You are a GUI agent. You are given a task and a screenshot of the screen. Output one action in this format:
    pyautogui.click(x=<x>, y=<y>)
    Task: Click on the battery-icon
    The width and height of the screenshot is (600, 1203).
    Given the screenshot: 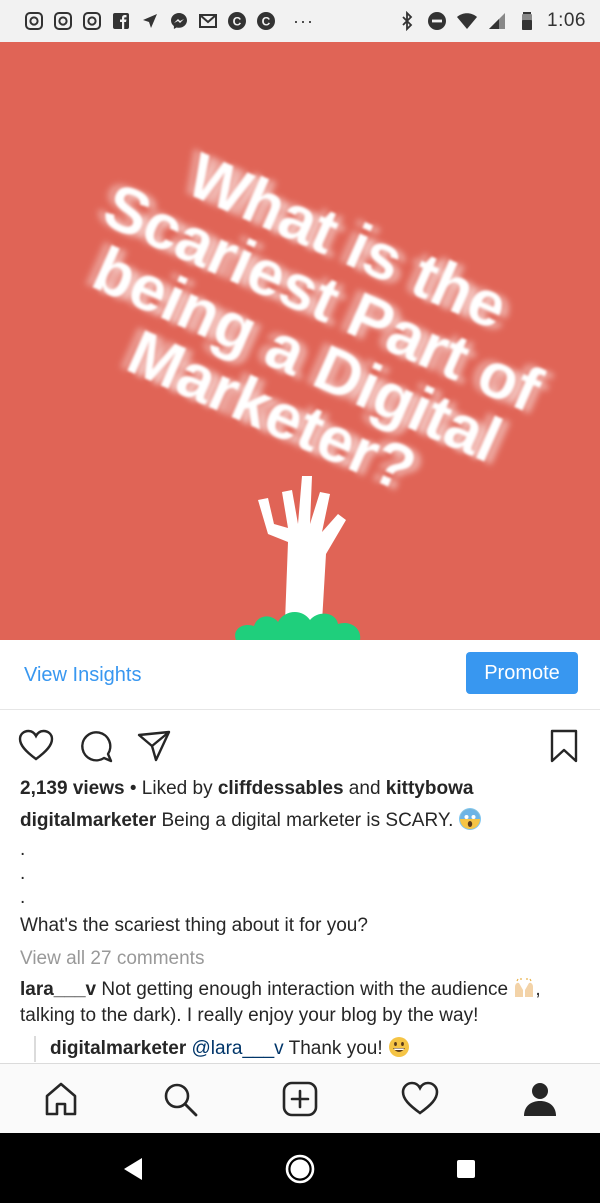 What is the action you would take?
    pyautogui.click(x=527, y=21)
    